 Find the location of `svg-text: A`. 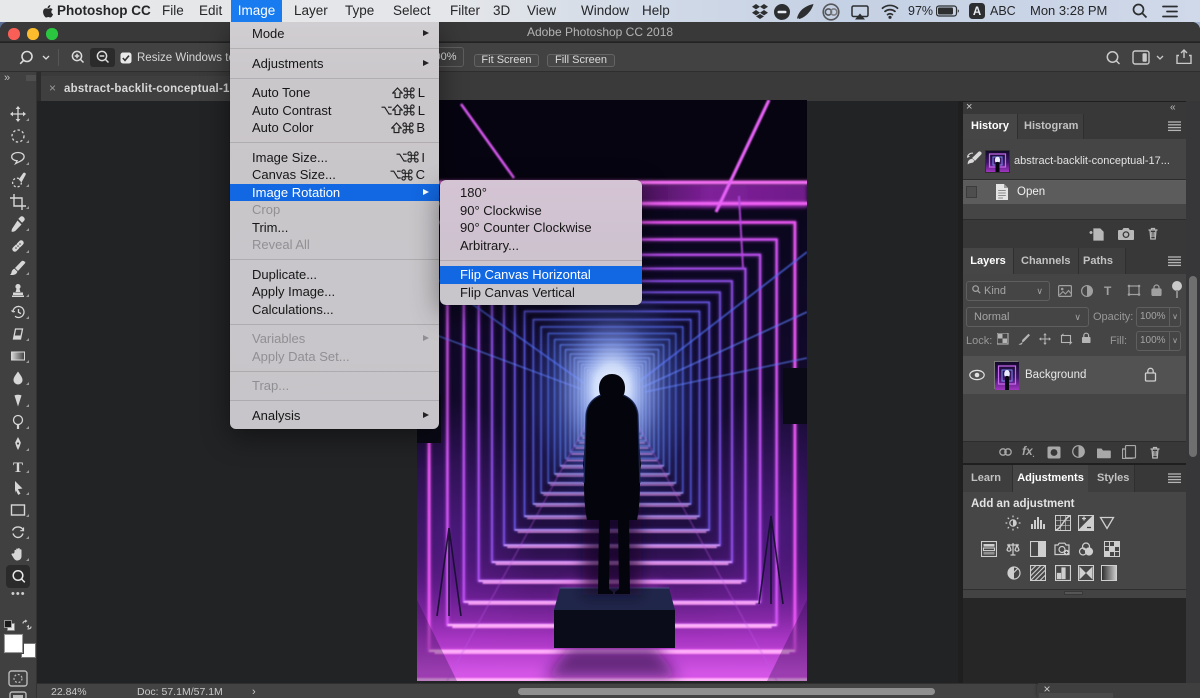

svg-text: A is located at coordinates (977, 12).